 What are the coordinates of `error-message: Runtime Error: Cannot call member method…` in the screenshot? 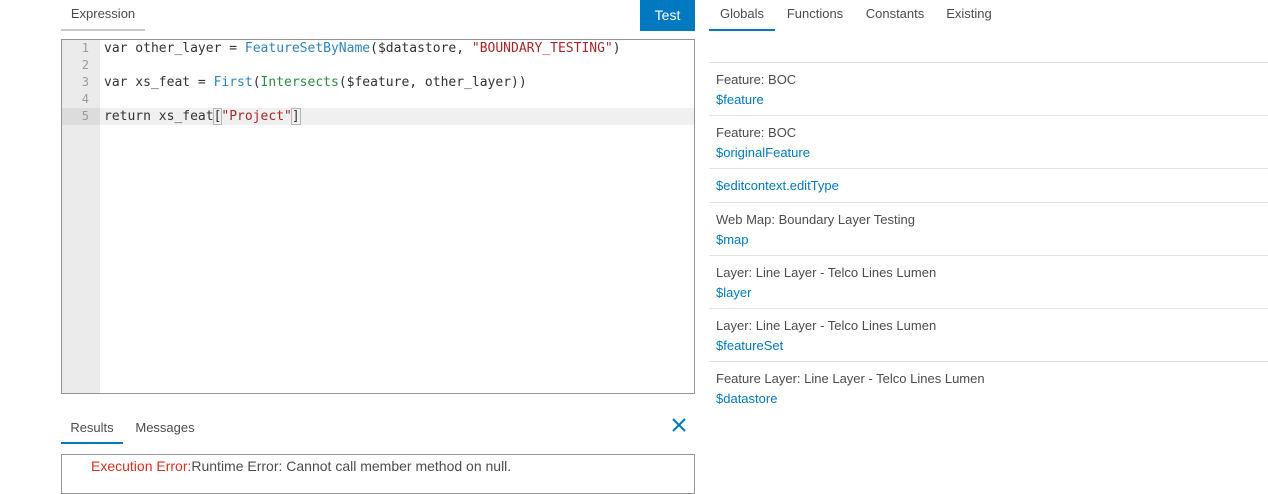 It's located at (351, 466).